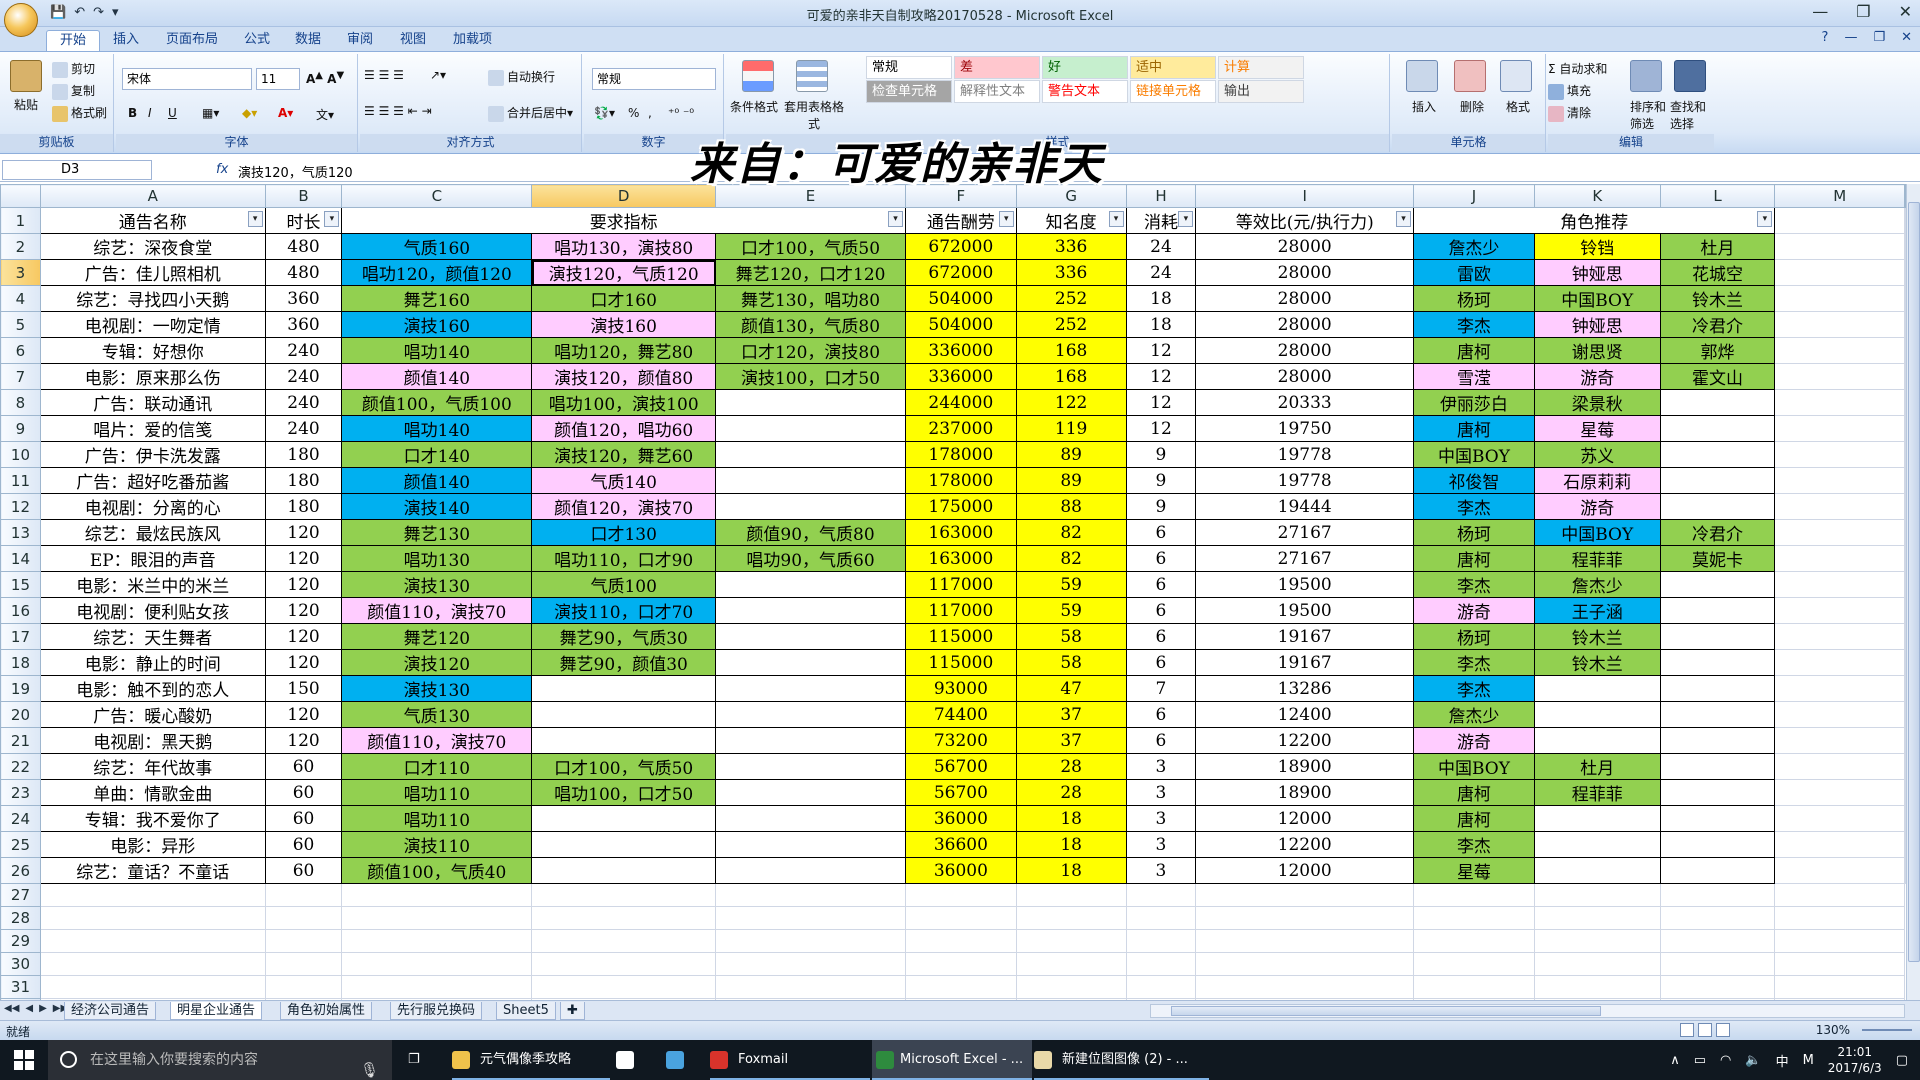  I want to click on taskbar-foxmail: Foxmail, so click(790, 1060).